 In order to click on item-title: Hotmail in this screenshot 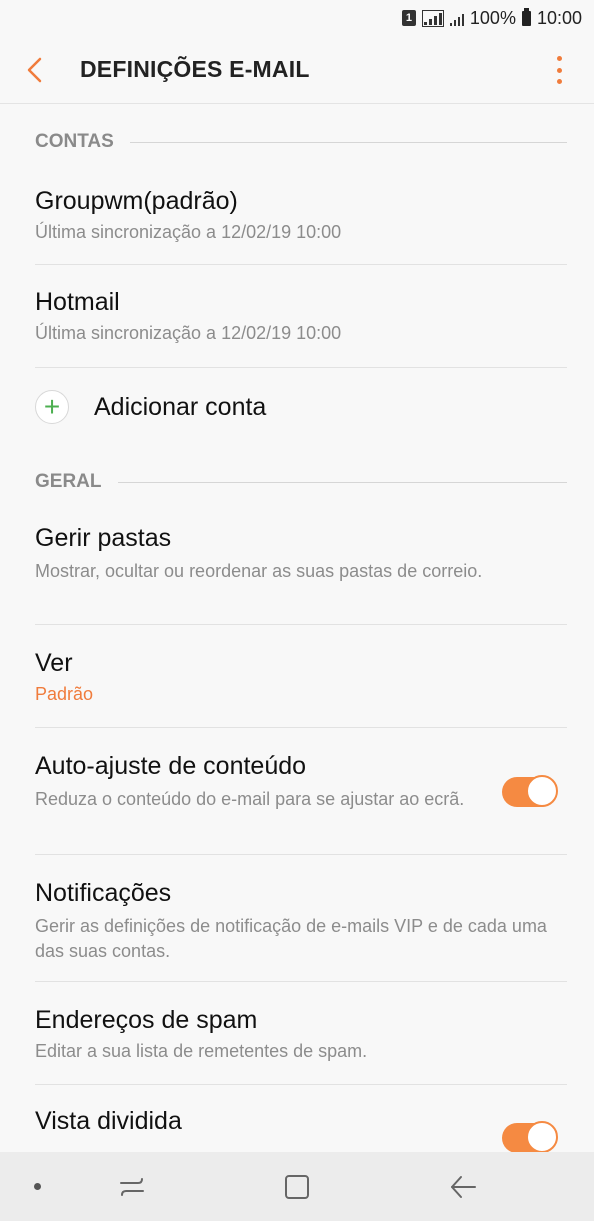, I will do `click(77, 302)`.